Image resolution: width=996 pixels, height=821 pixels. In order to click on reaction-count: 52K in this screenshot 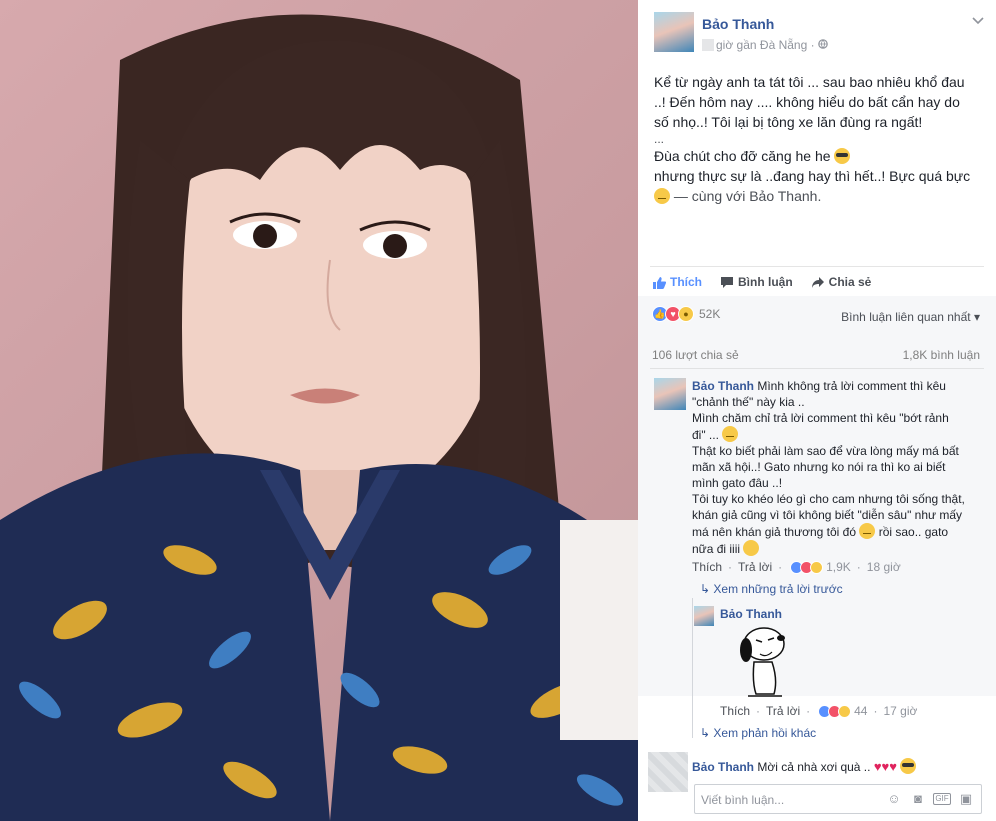, I will do `click(710, 314)`.